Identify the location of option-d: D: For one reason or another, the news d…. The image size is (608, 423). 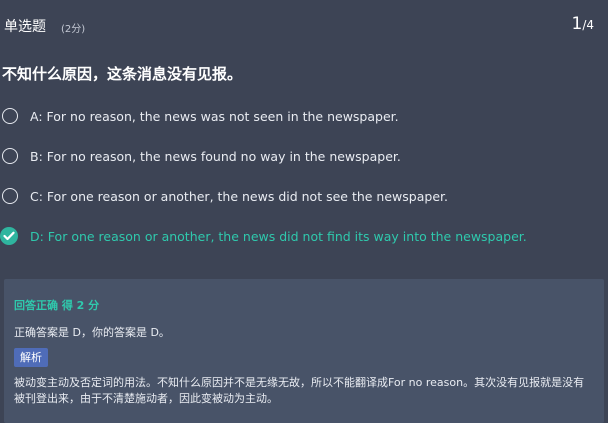
(263, 236).